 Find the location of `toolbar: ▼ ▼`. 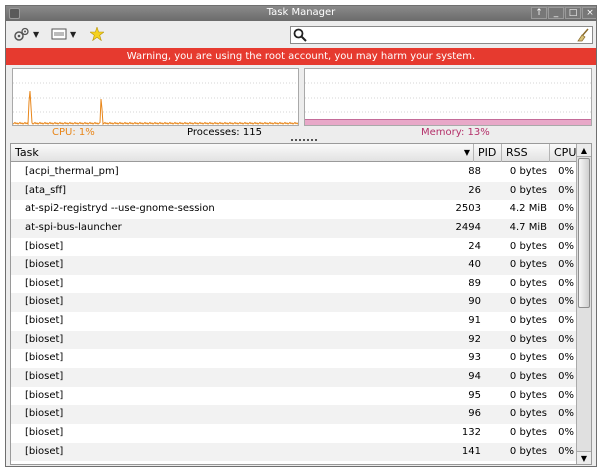

toolbar: ▼ ▼ is located at coordinates (301, 34).